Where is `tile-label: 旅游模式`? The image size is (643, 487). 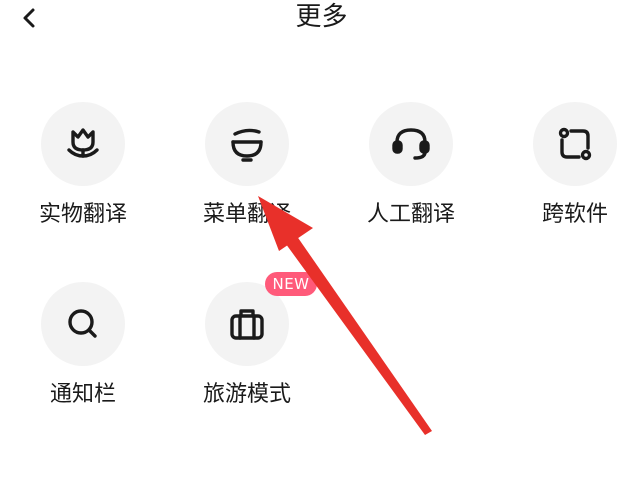 tile-label: 旅游模式 is located at coordinates (246, 394).